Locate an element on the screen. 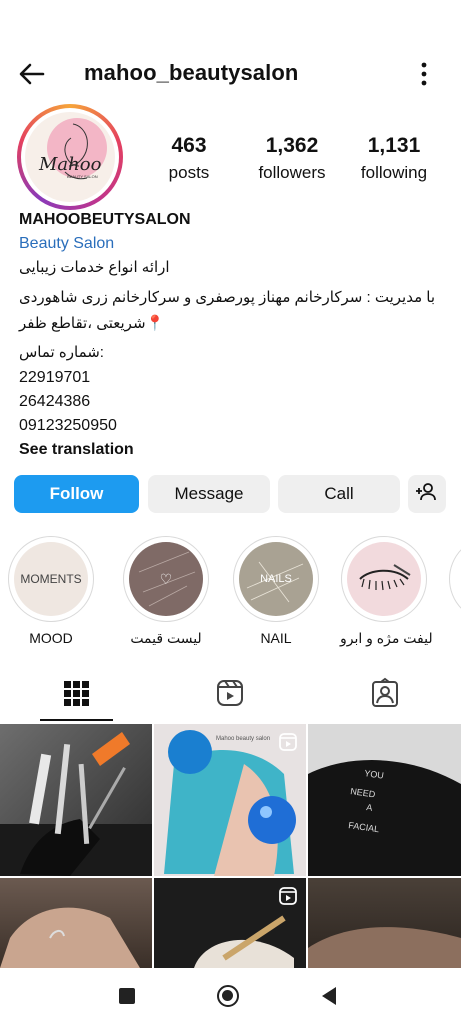 Image resolution: width=461 pixels, height=1024 pixels. following-count: 1,131 is located at coordinates (394, 145).